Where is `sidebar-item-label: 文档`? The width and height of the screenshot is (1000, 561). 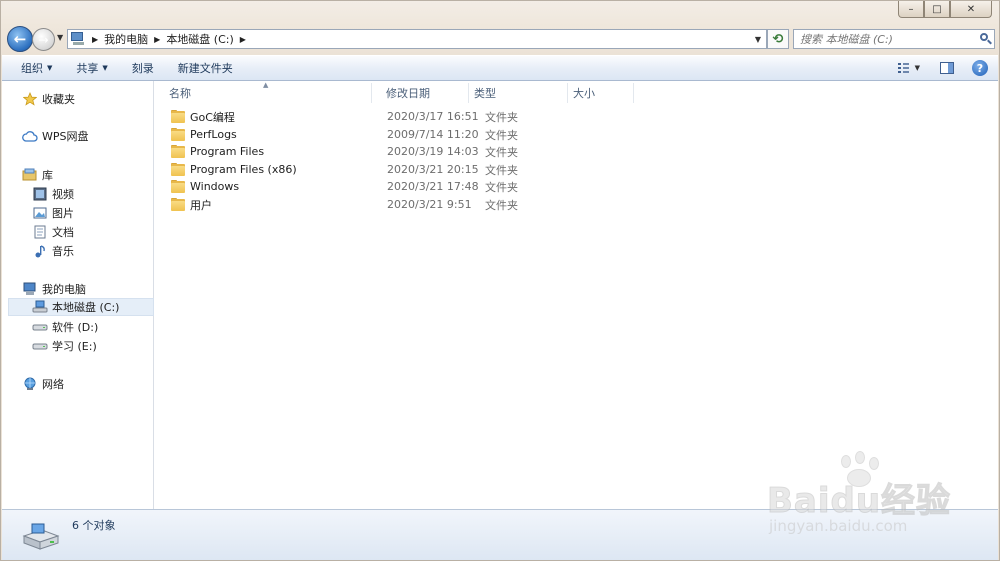
sidebar-item-label: 文档 is located at coordinates (63, 232).